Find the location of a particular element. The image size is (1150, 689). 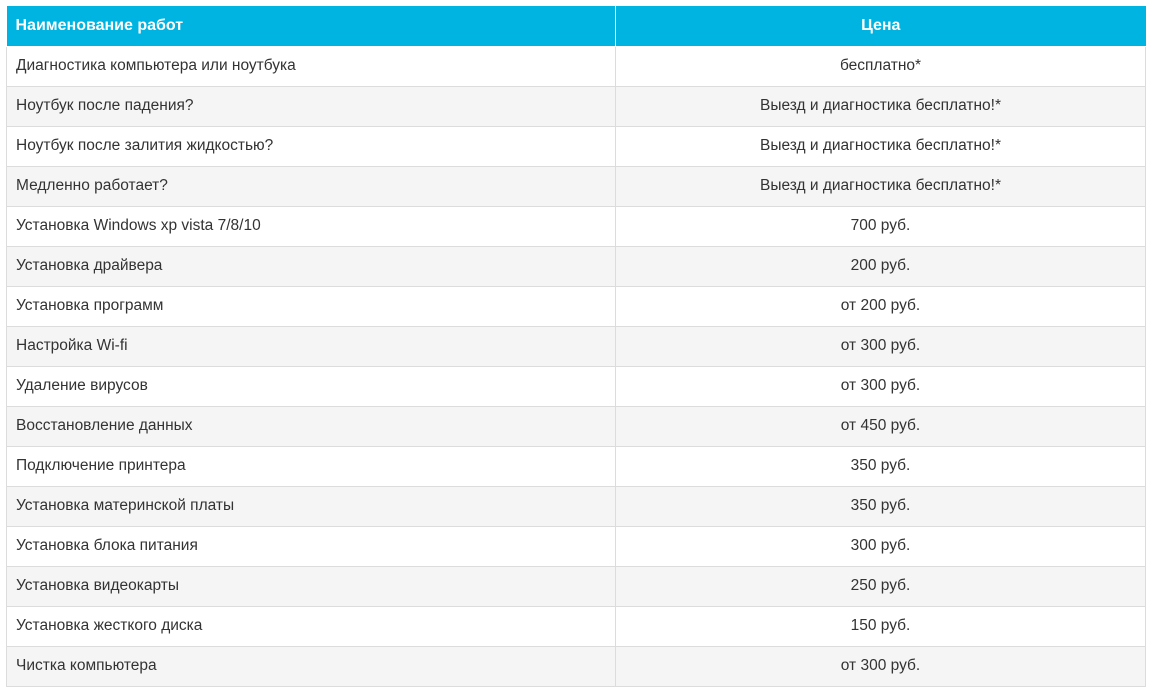

service-name-cell: Удаление вирусов is located at coordinates (311, 386).